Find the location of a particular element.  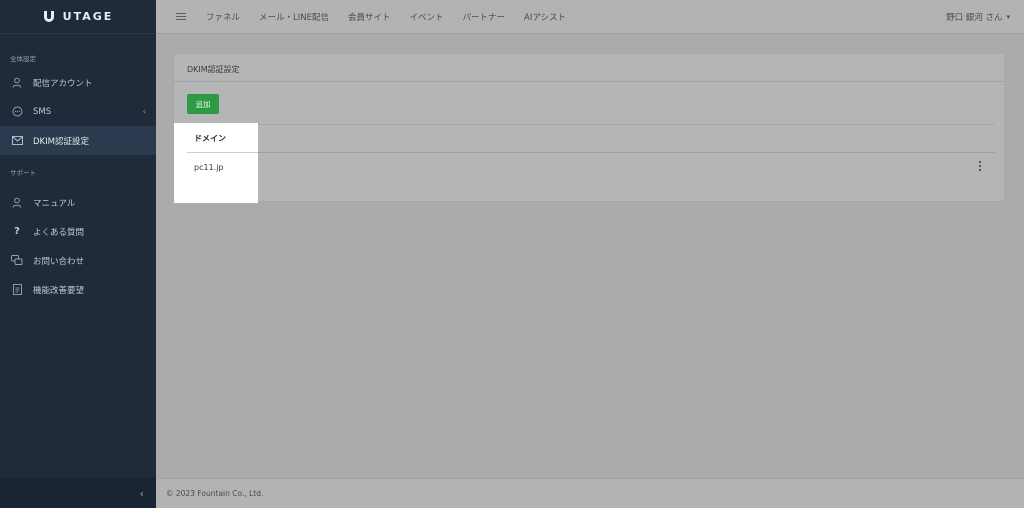

top-nav-event: イベント is located at coordinates (427, 17).